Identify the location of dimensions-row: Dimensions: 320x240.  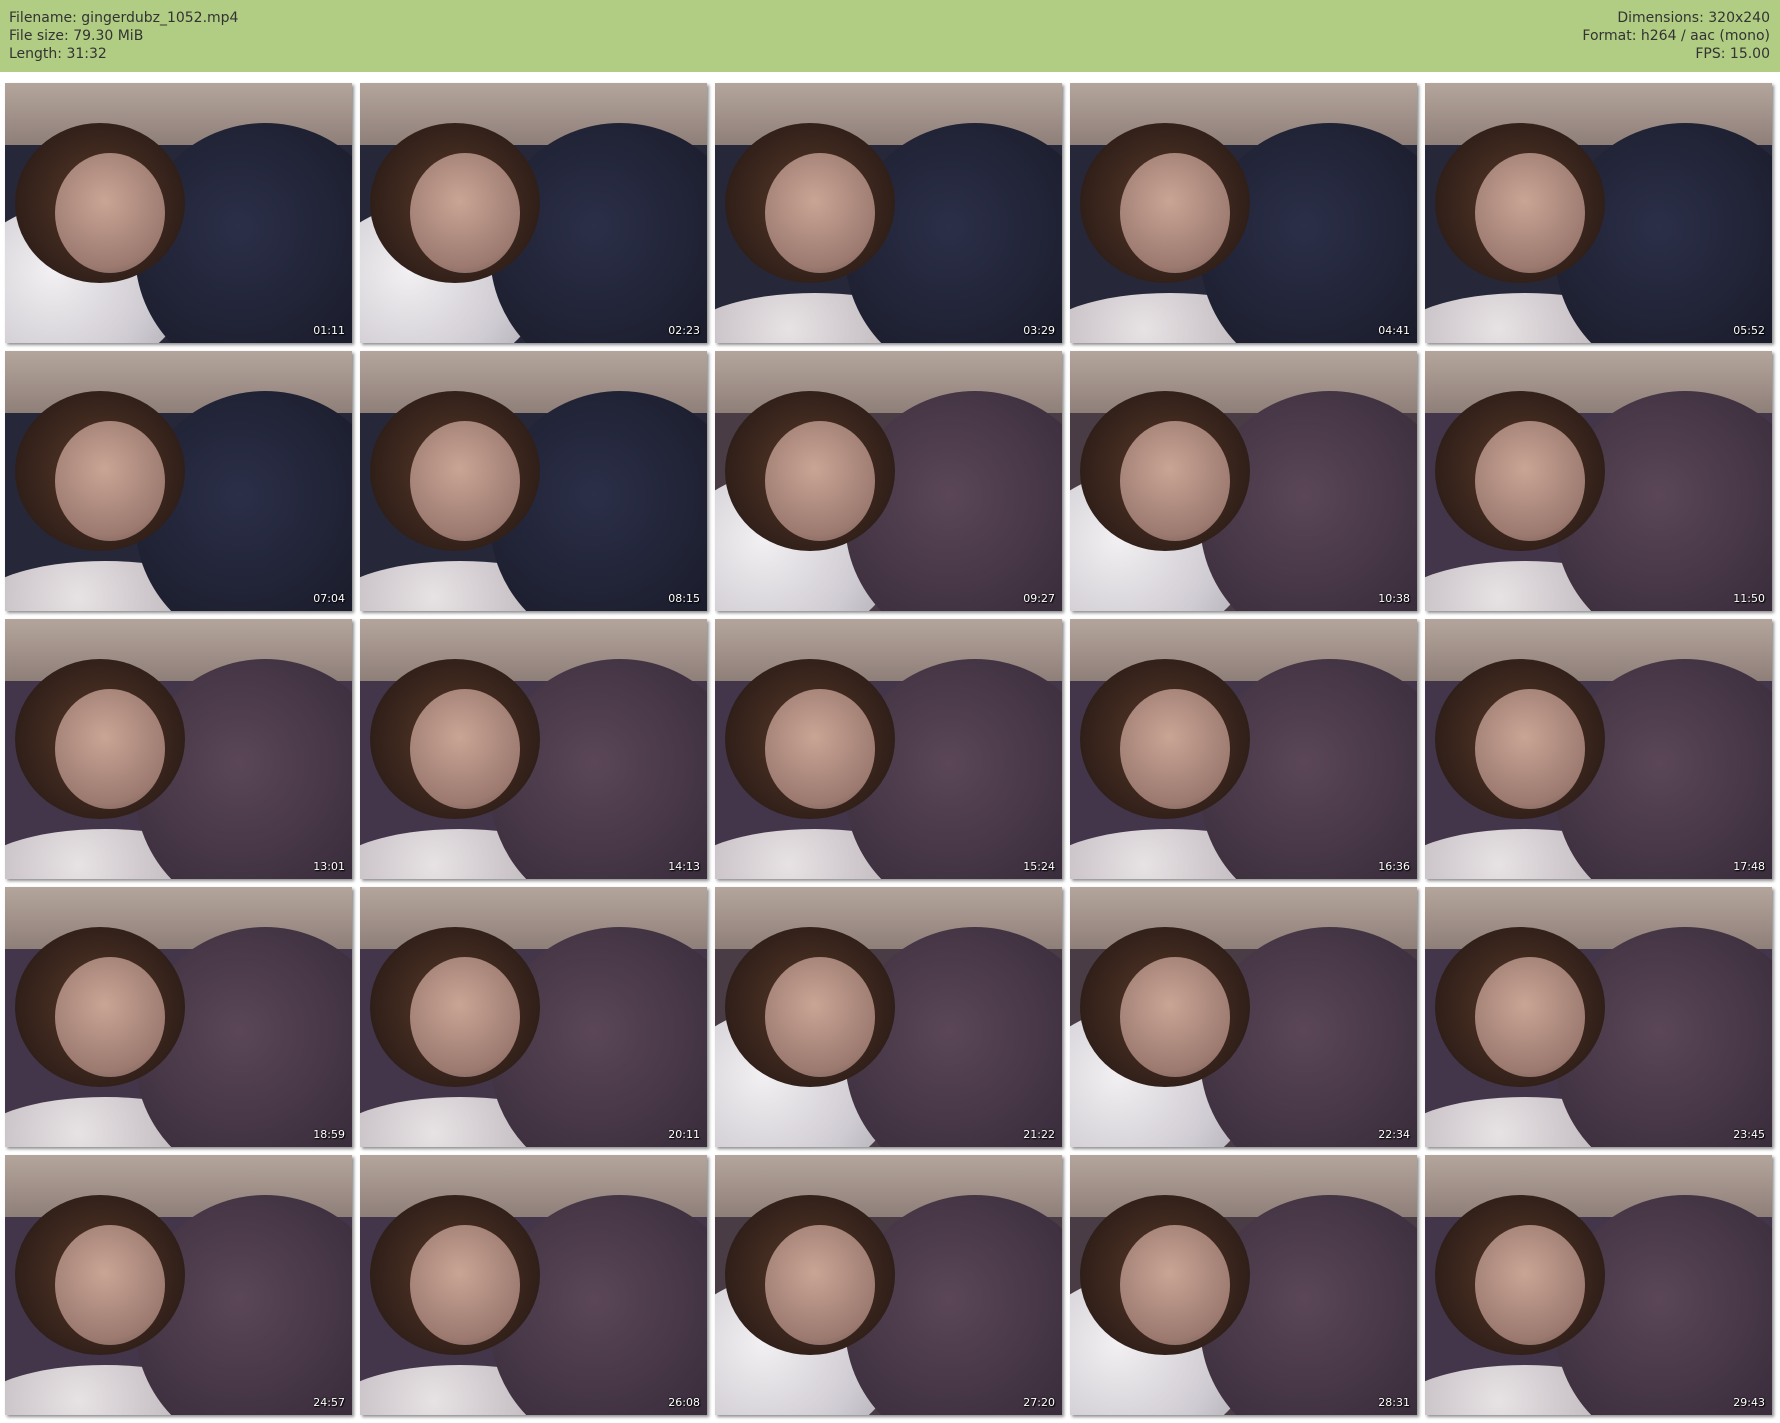
(1676, 18).